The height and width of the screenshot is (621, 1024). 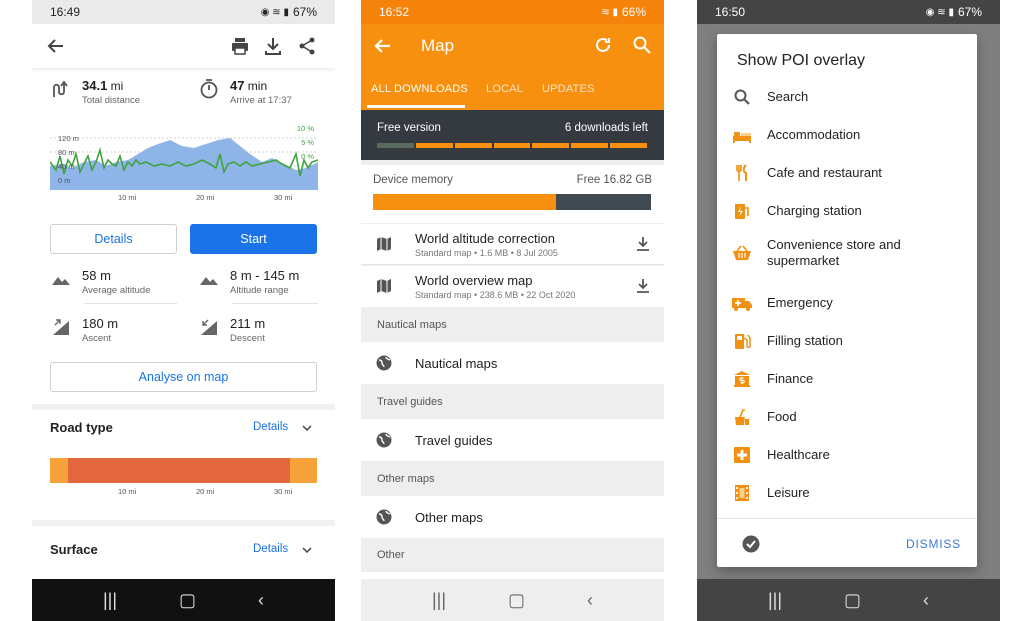 What do you see at coordinates (283, 491) in the screenshot?
I see `road-tick-30: 30 mi` at bounding box center [283, 491].